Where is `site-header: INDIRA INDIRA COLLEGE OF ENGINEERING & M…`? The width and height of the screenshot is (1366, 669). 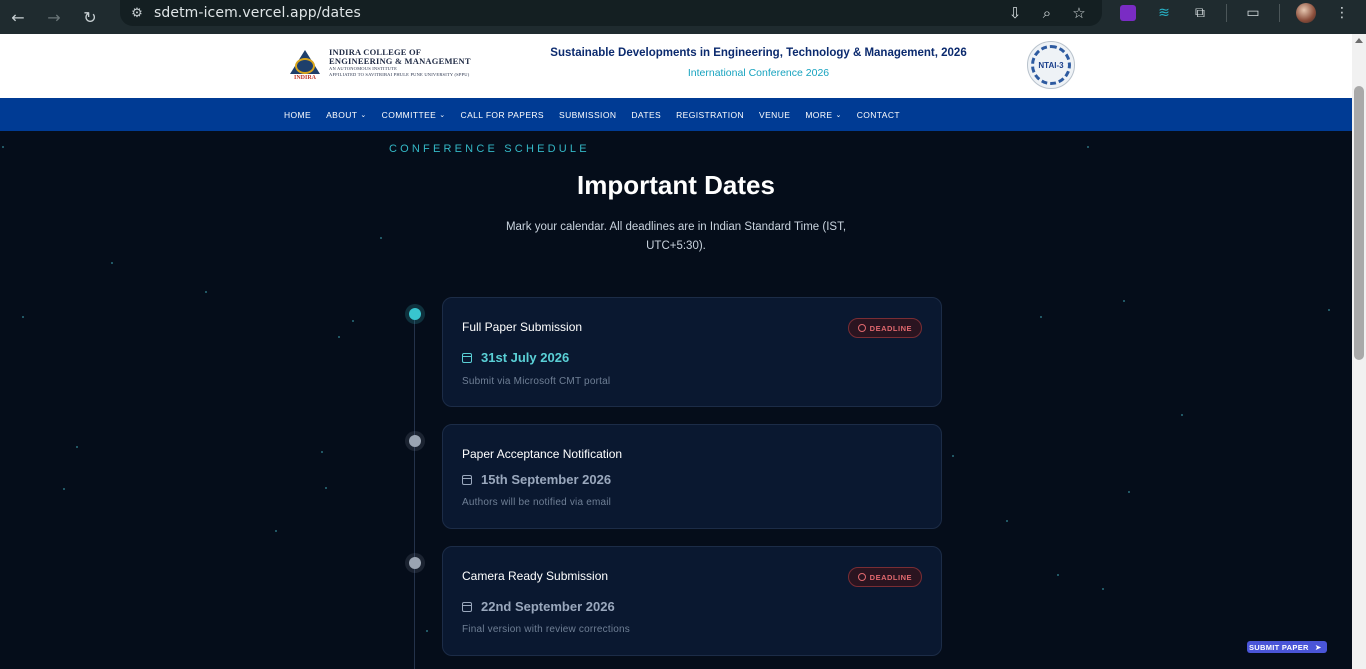
site-header: INDIRA INDIRA COLLEGE OF ENGINEERING & M… is located at coordinates (676, 66).